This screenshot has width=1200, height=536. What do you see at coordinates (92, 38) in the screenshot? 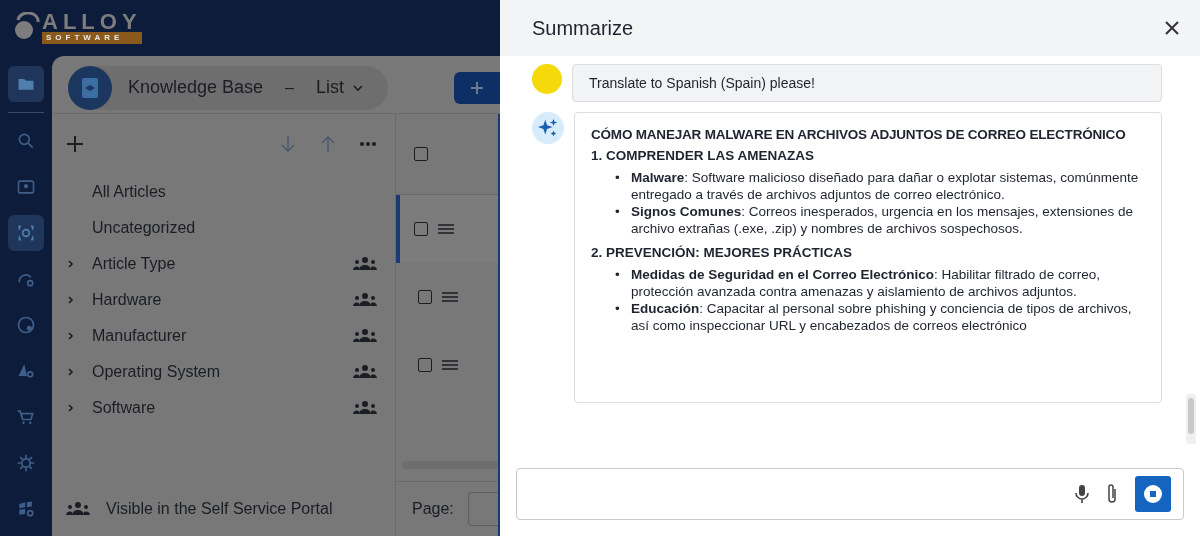
I see `logo-tagline: SOFTWARE` at bounding box center [92, 38].